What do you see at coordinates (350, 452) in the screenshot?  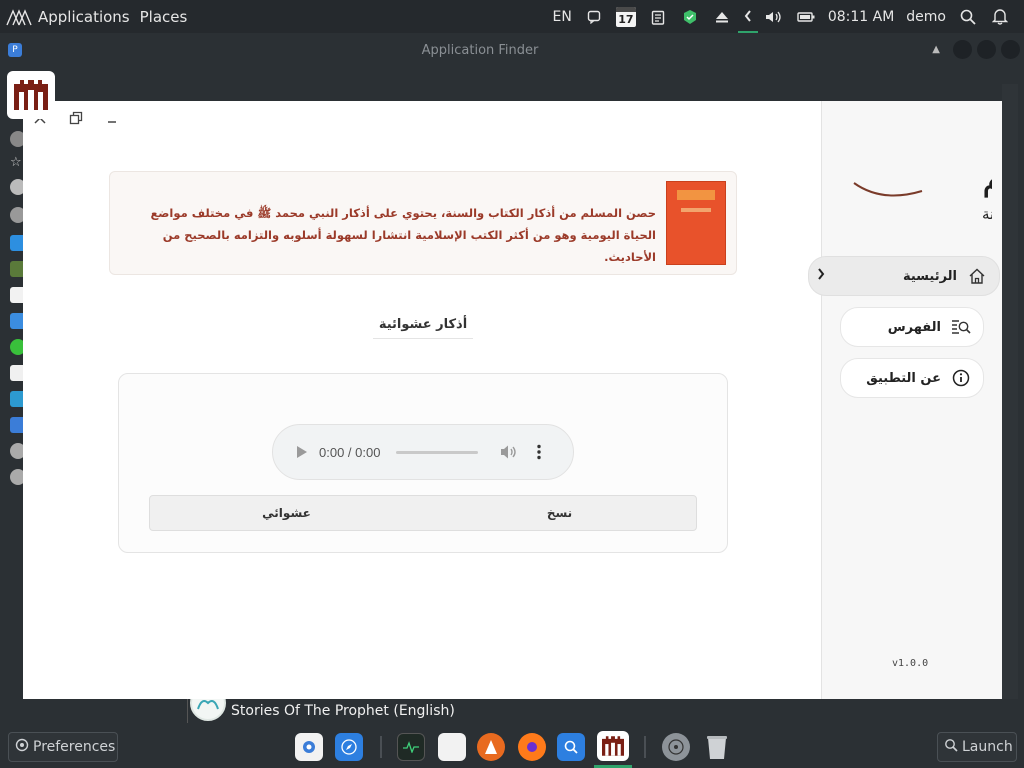 I see `audio-time: 0:00 / 0:00` at bounding box center [350, 452].